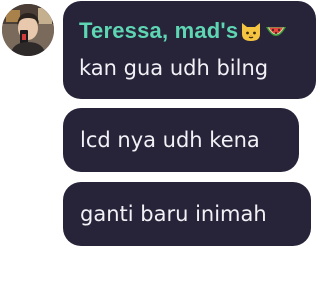  Describe the element at coordinates (276, 31) in the screenshot. I see `watermelon-emoji-icon` at that location.